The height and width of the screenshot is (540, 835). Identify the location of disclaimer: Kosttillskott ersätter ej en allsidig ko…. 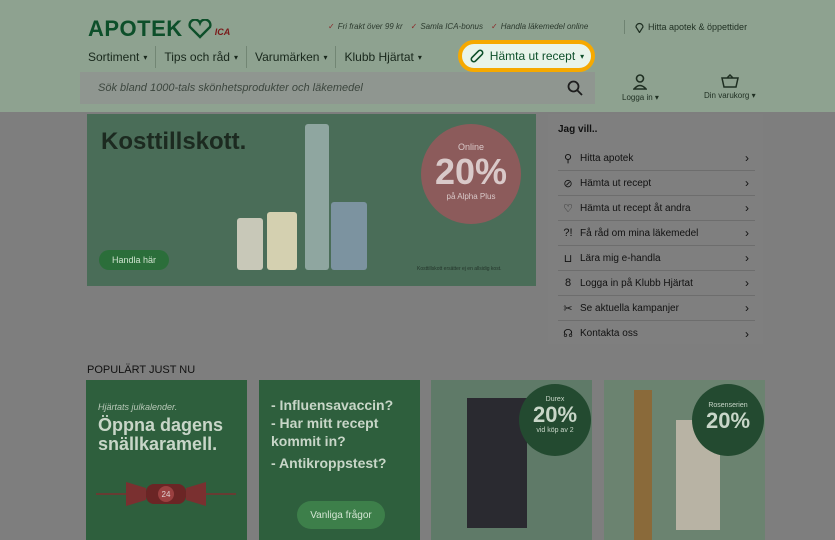
(459, 269).